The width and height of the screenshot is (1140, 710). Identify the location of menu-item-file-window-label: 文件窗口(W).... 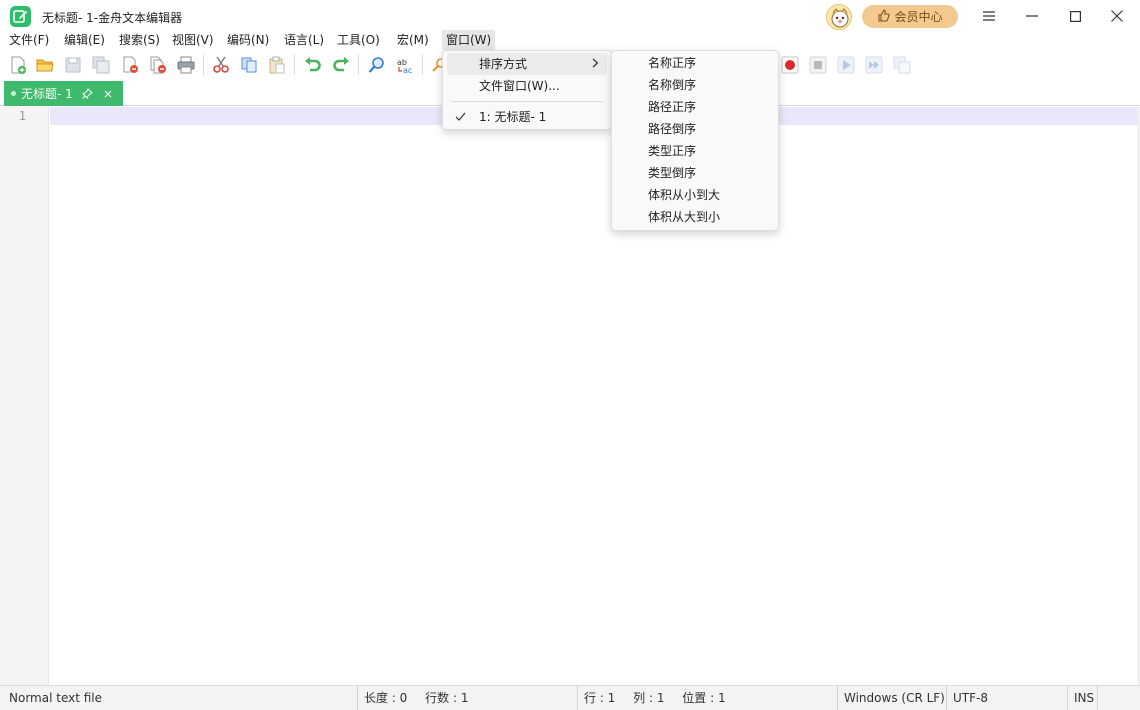
(519, 86).